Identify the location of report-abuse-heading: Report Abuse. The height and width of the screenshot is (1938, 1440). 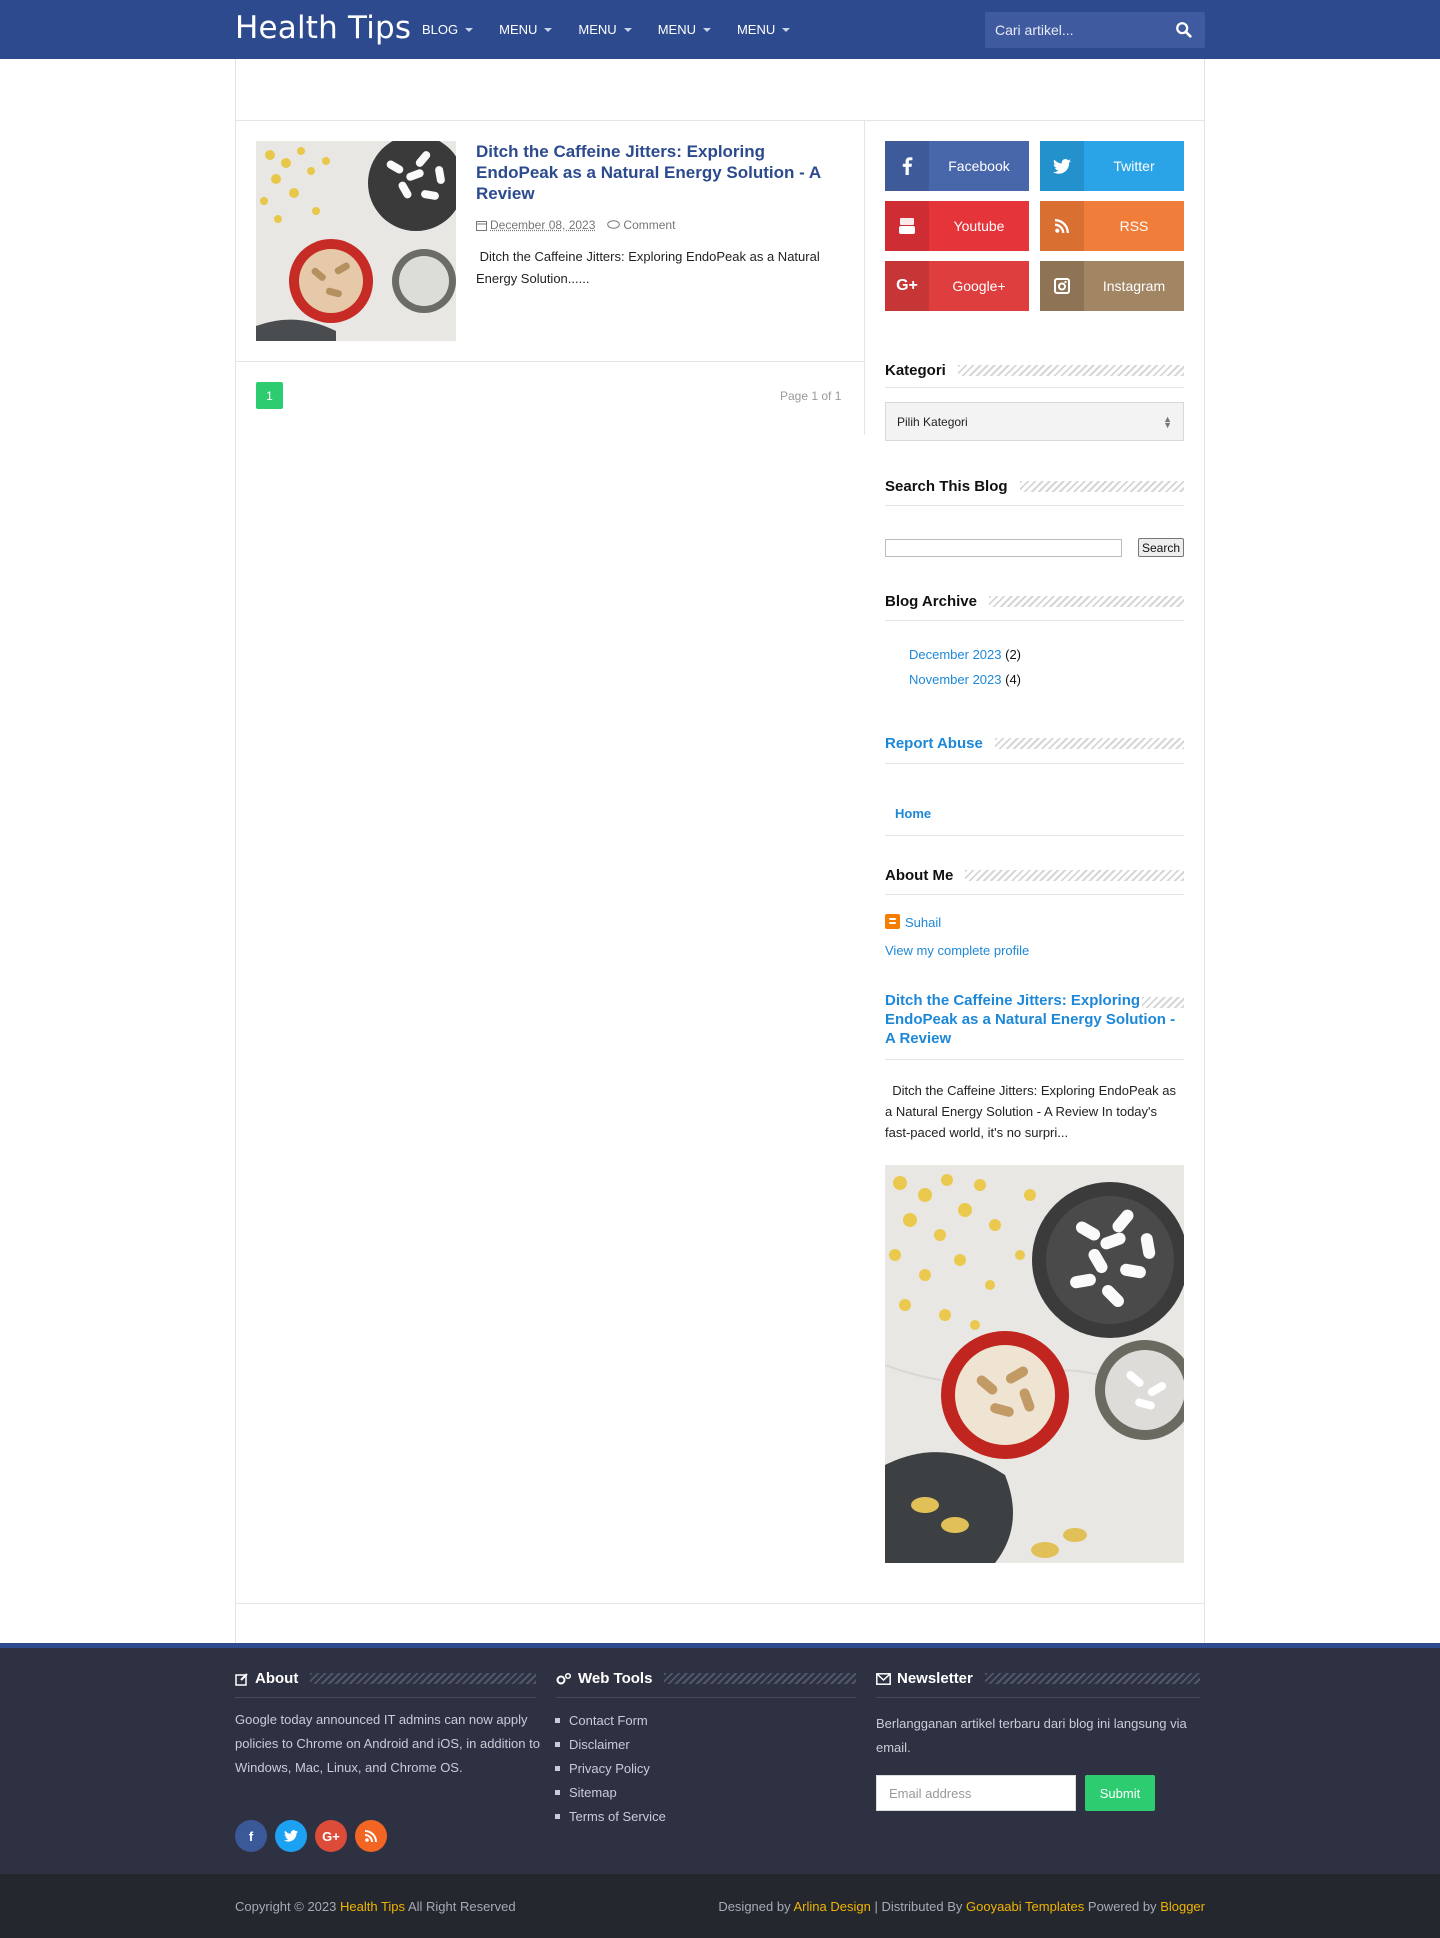
(1034, 743).